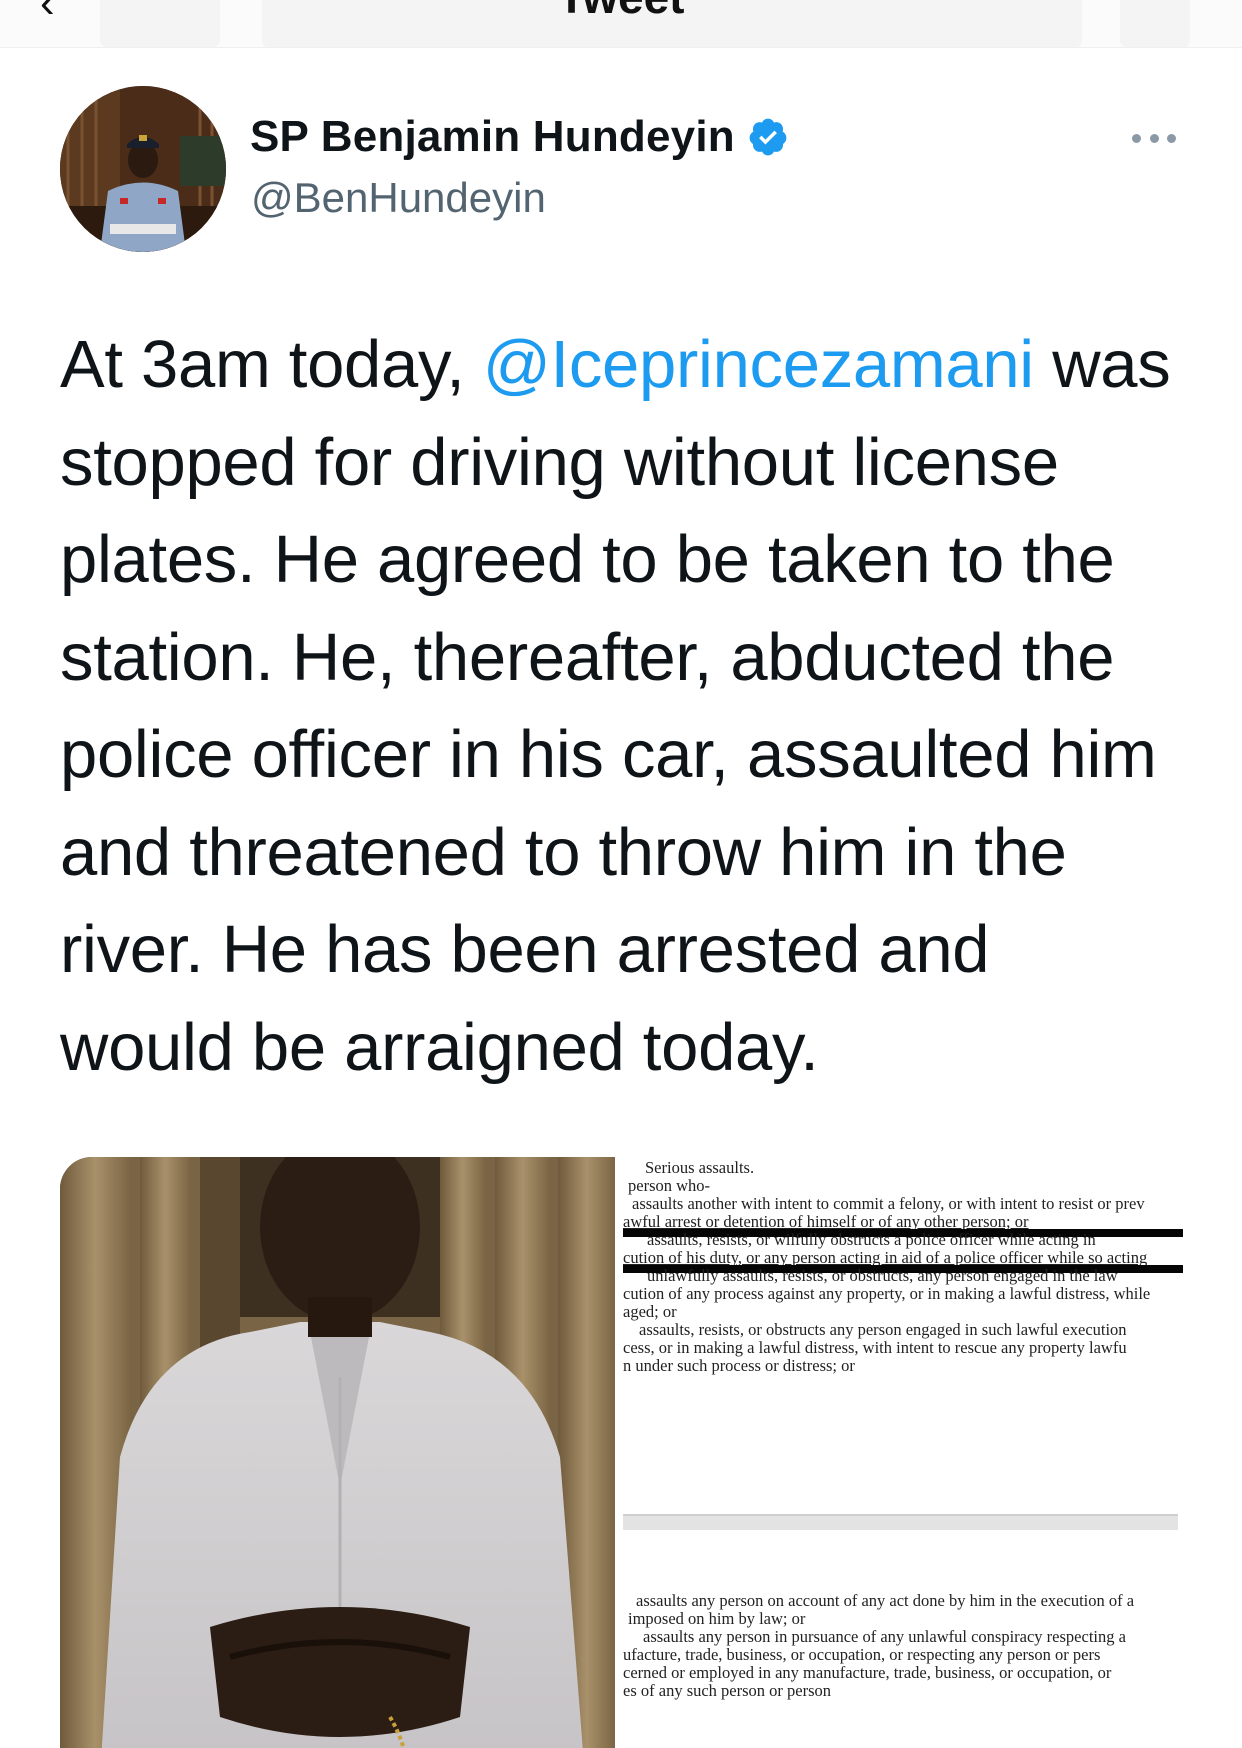 Image resolution: width=1242 pixels, height=1748 pixels. I want to click on doc-line: es of any such person or person, so click(727, 1690).